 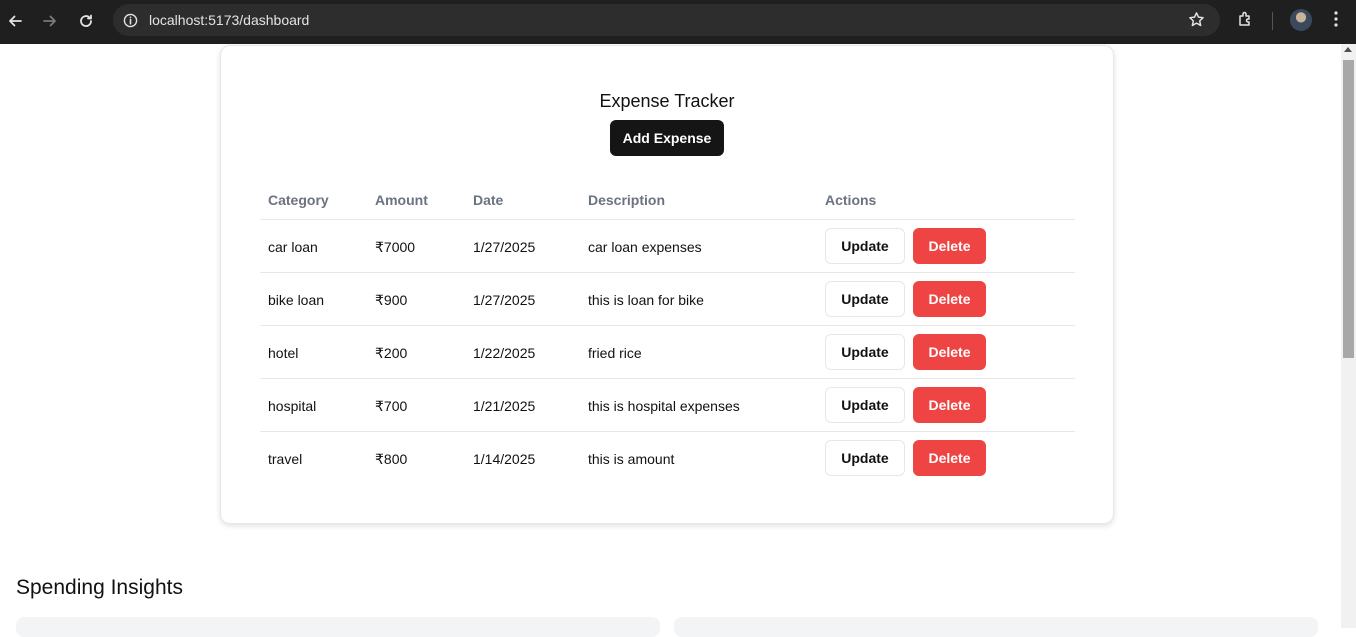 I want to click on cell-description: this is loan for bike, so click(x=646, y=300).